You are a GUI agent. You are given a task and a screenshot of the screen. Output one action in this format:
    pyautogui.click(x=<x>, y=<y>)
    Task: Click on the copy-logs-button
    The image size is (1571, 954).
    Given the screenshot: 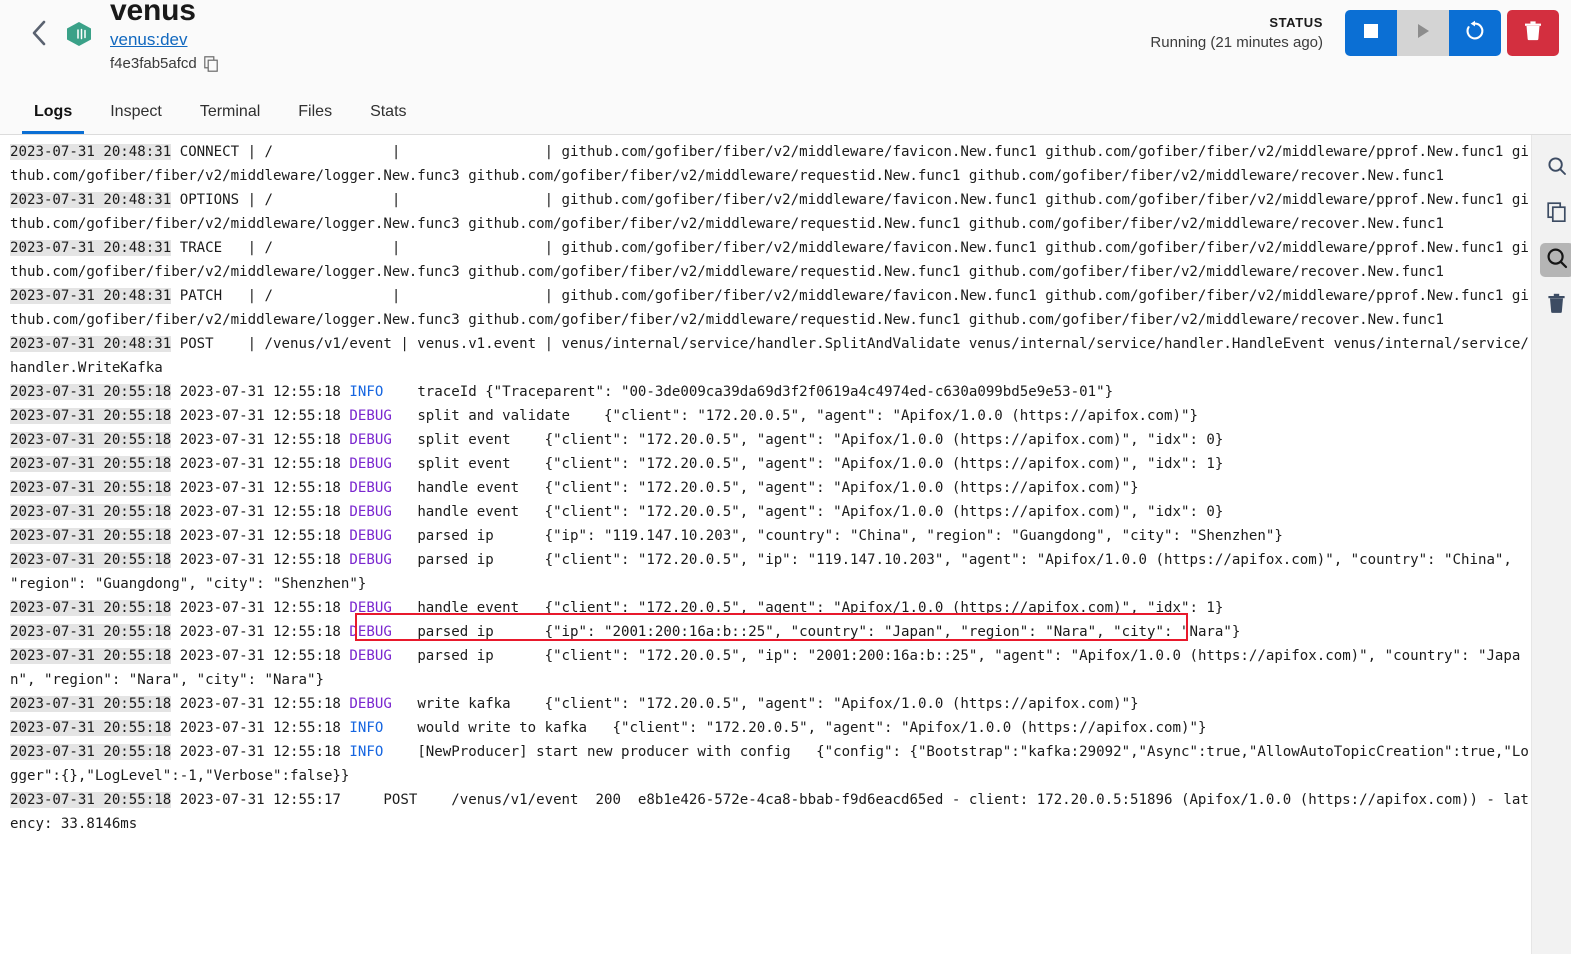 What is the action you would take?
    pyautogui.click(x=1555, y=214)
    